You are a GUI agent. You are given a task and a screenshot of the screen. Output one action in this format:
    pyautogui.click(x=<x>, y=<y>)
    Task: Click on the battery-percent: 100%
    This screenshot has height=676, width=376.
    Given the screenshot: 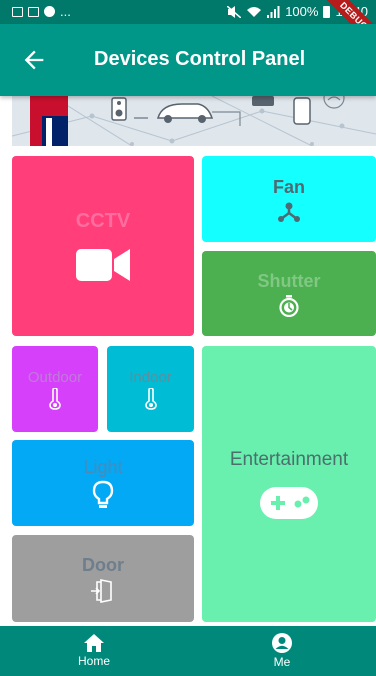 What is the action you would take?
    pyautogui.click(x=302, y=11)
    